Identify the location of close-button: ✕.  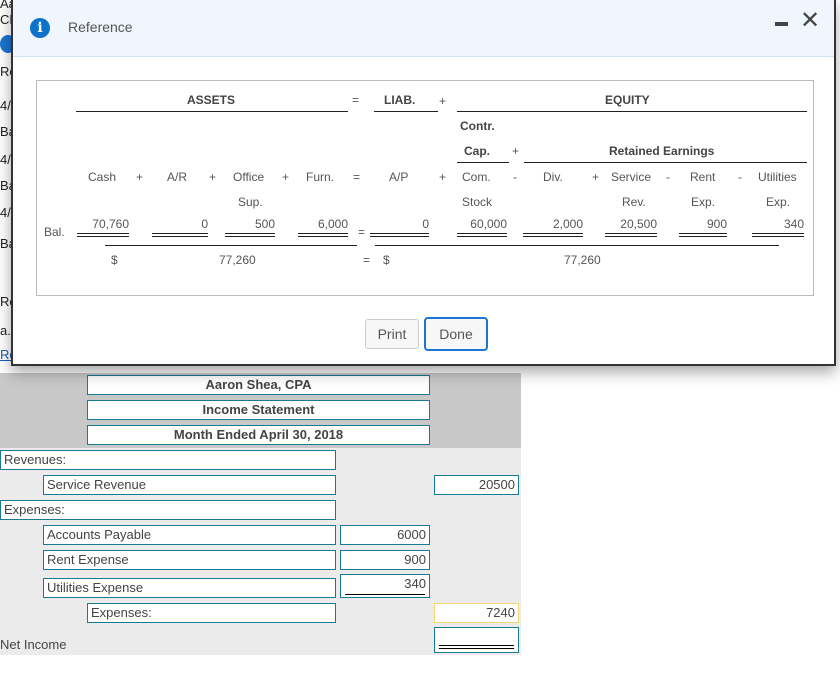
(810, 21).